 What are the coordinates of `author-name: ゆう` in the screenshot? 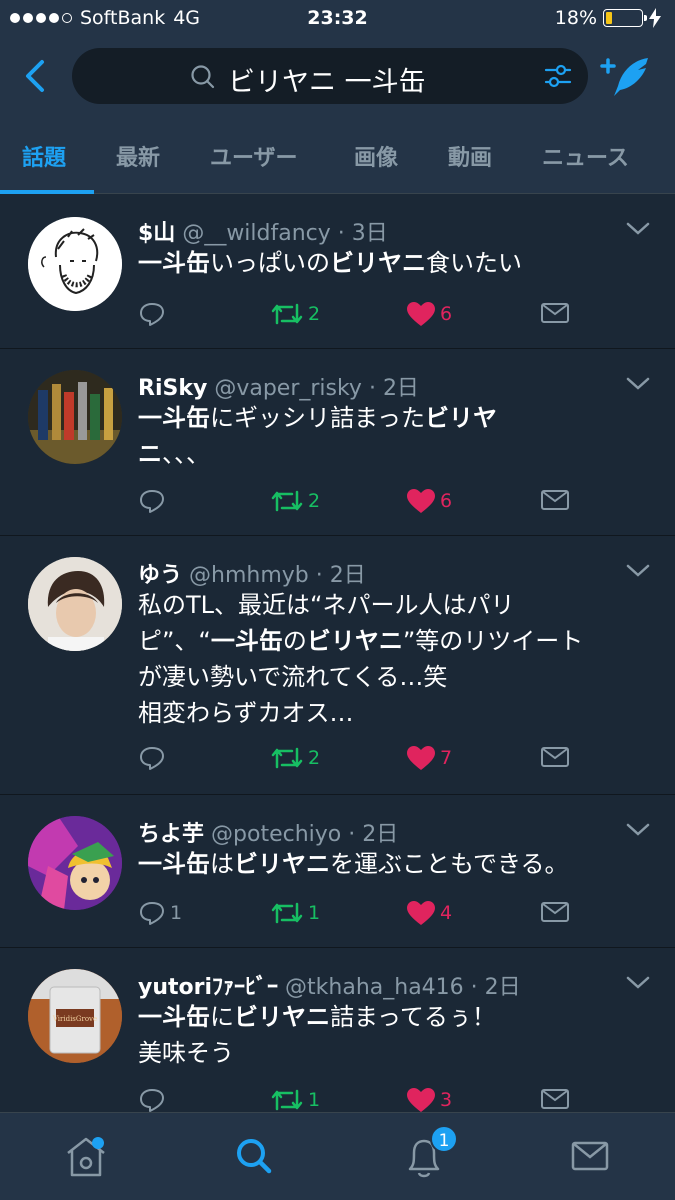 It's located at (160, 575).